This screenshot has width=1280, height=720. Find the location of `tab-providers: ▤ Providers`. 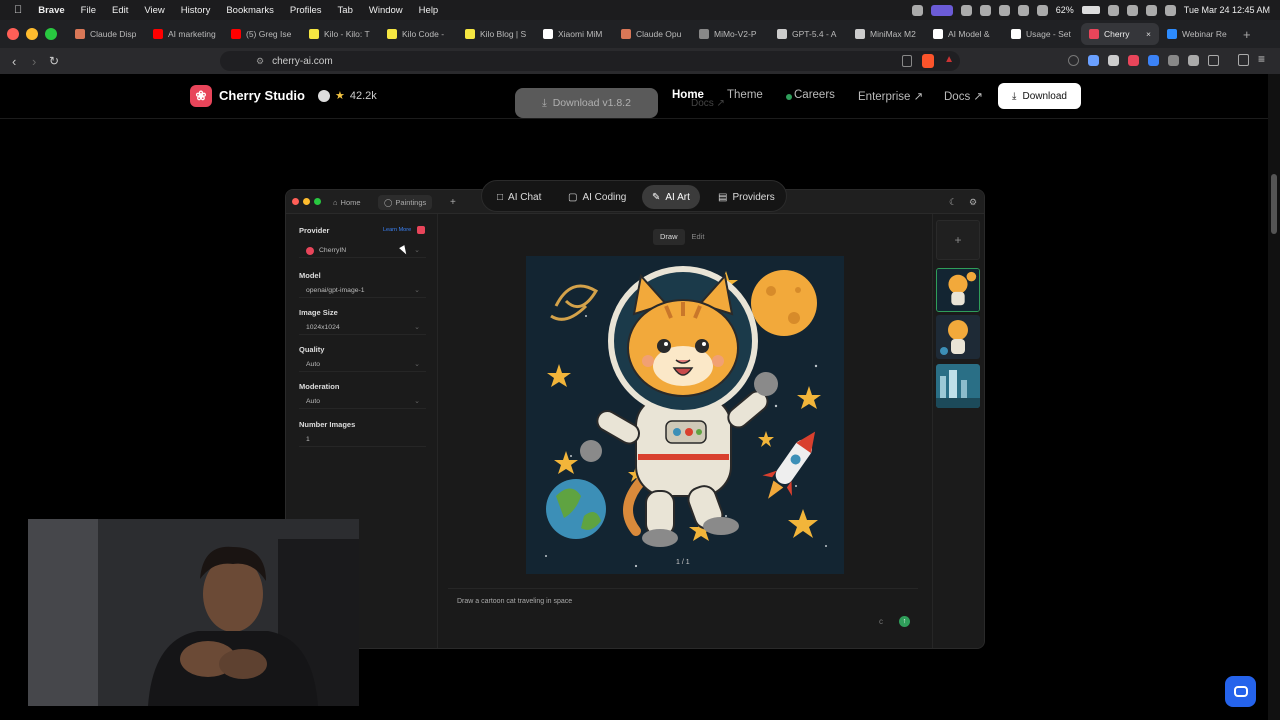

tab-providers: ▤ Providers is located at coordinates (746, 197).